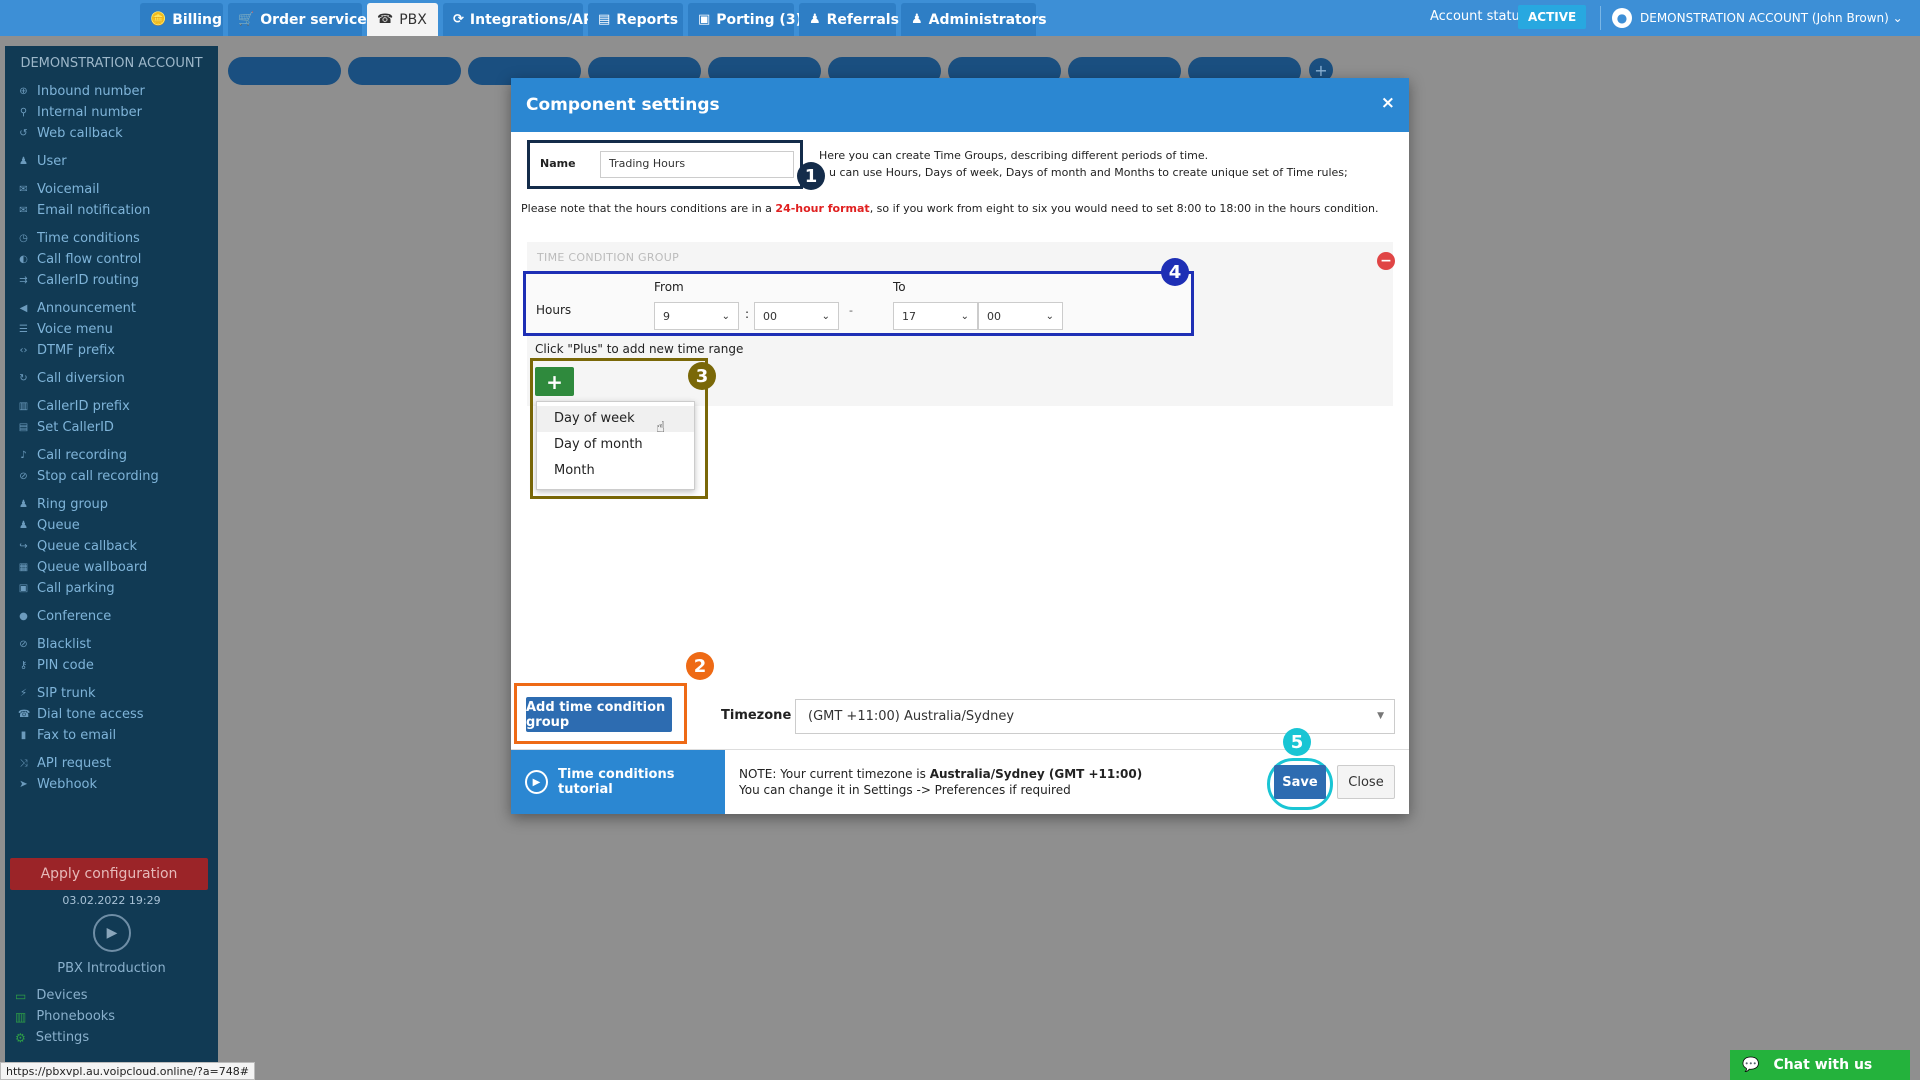 This screenshot has height=1080, width=1920. I want to click on sidebar-item-callerid-routing: ⇉ CallerID routing, so click(78, 280).